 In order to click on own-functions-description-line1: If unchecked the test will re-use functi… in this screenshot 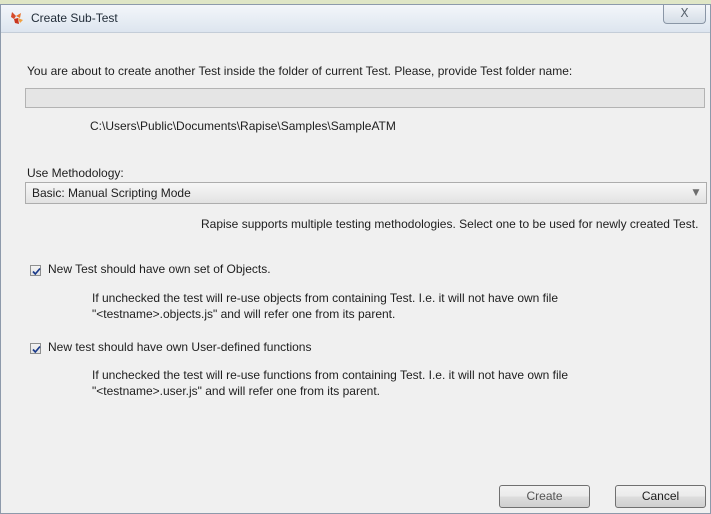, I will do `click(330, 375)`.